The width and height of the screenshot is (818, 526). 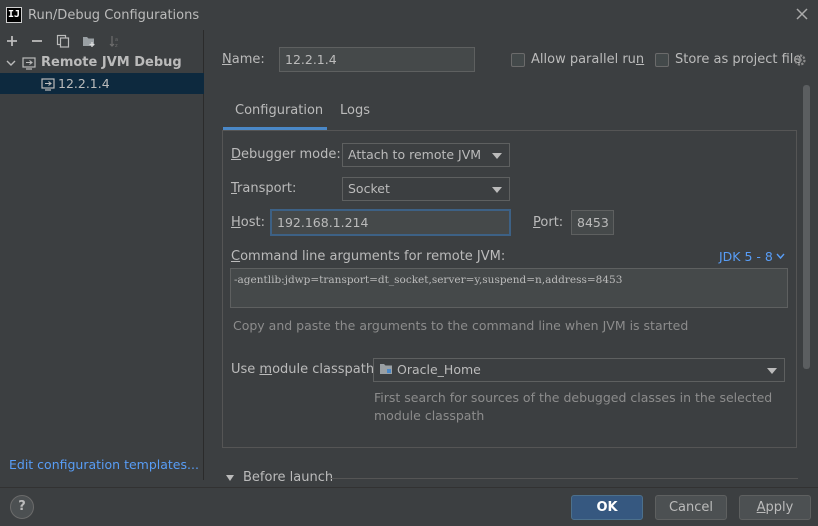 What do you see at coordinates (377, 59) in the screenshot?
I see `name-input: 12.2.1.4` at bounding box center [377, 59].